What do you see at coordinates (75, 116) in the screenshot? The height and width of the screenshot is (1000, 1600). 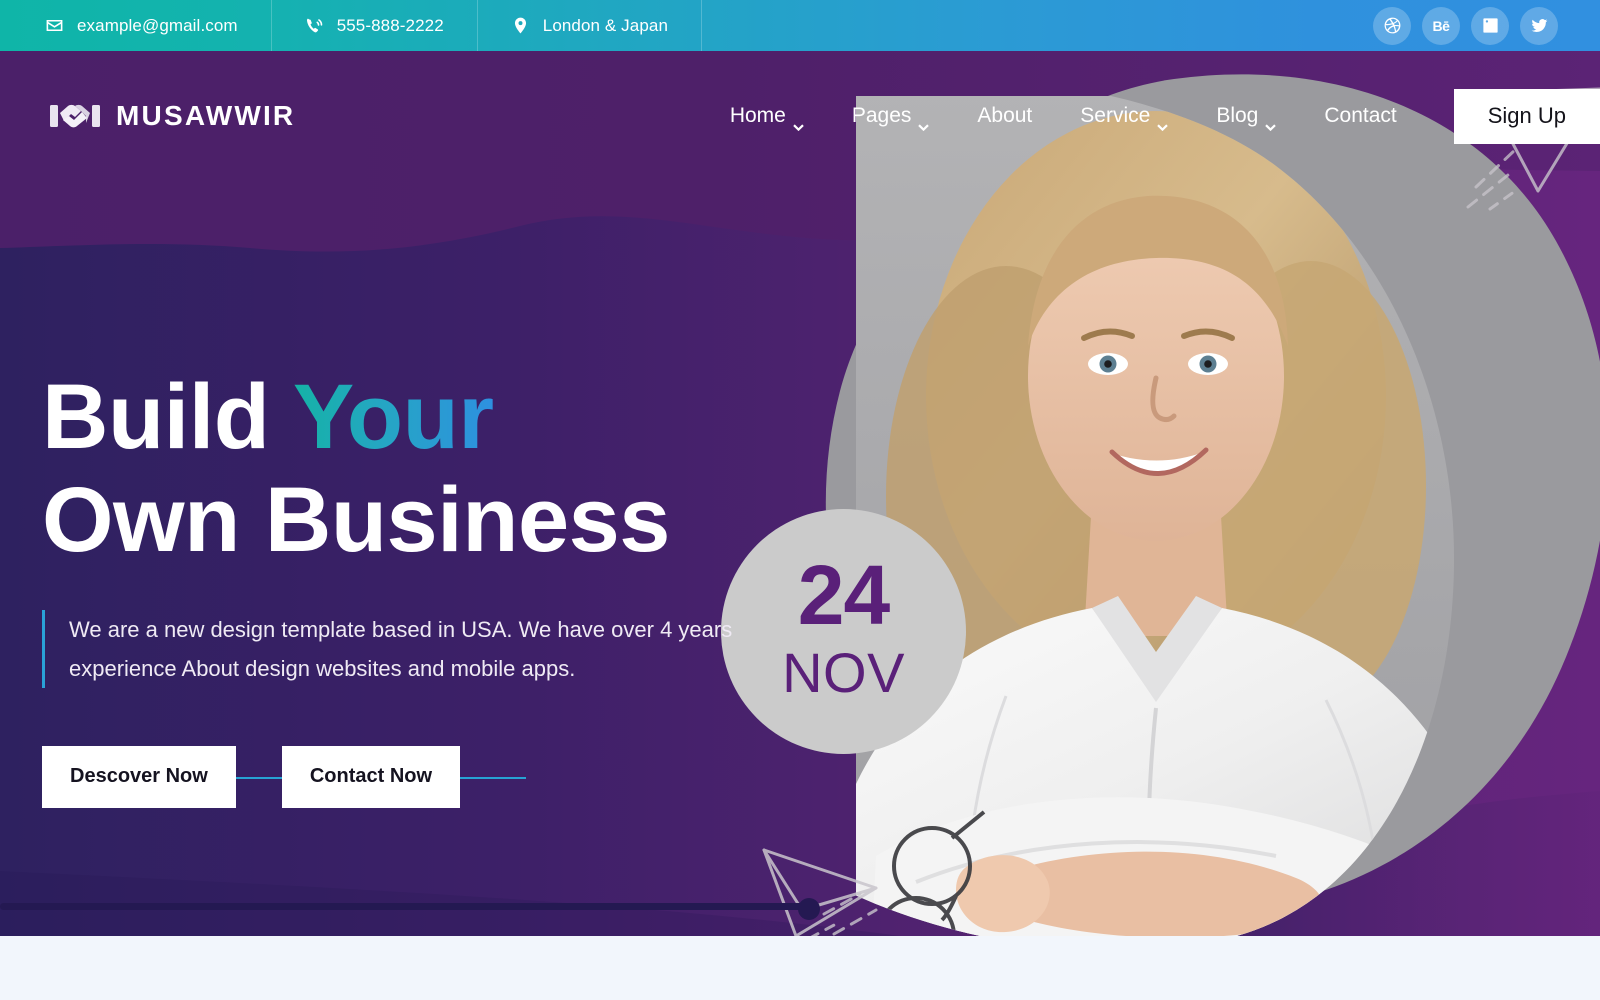 I see `handshake-icon` at bounding box center [75, 116].